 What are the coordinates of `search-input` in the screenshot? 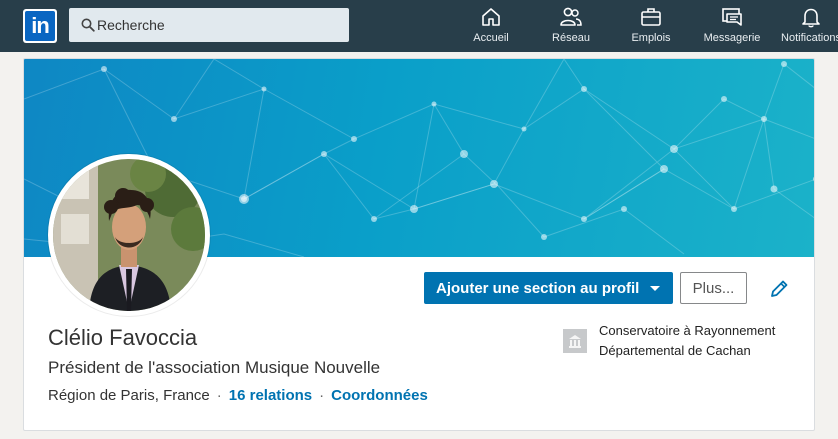 It's located at (221, 25).